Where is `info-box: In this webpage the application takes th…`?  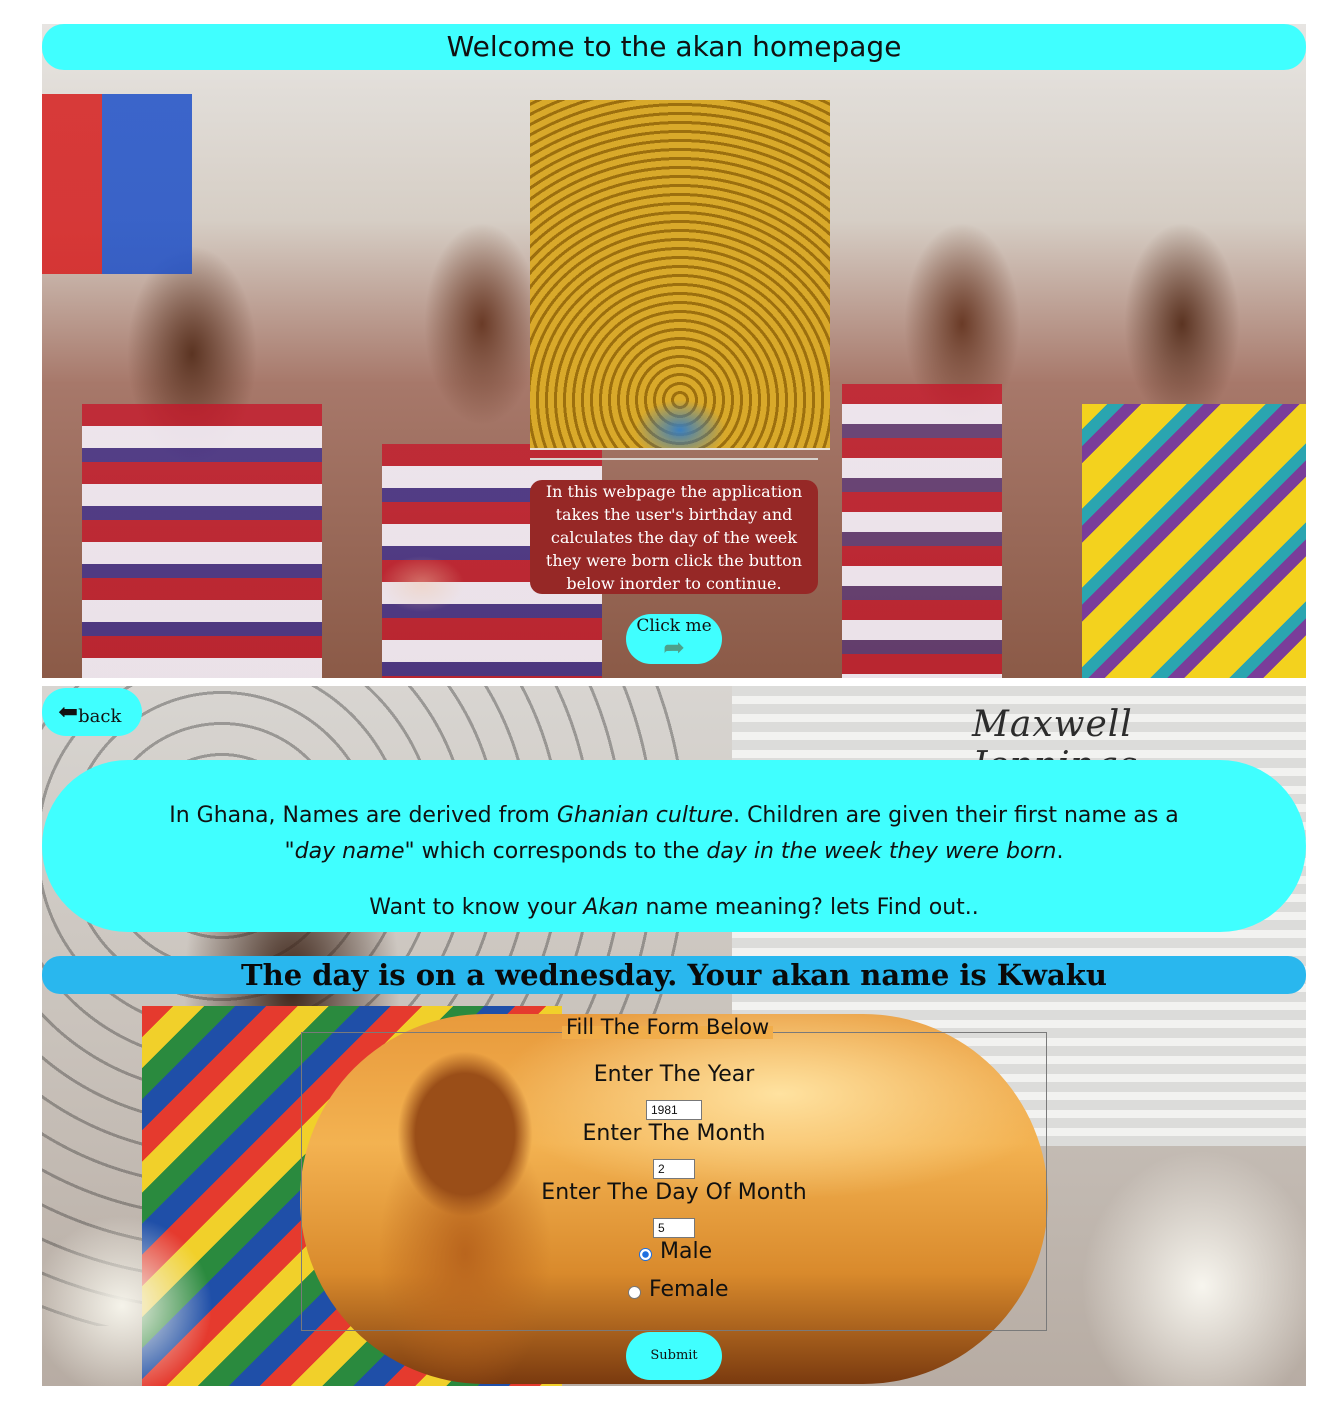 info-box: In this webpage the application takes th… is located at coordinates (674, 537).